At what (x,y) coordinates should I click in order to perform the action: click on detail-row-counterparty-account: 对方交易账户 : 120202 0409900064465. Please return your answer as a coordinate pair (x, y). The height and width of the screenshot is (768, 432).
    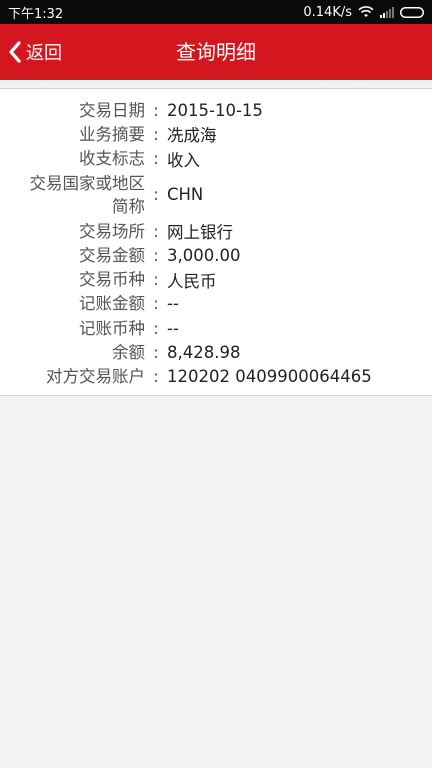
    Looking at the image, I should click on (216, 377).